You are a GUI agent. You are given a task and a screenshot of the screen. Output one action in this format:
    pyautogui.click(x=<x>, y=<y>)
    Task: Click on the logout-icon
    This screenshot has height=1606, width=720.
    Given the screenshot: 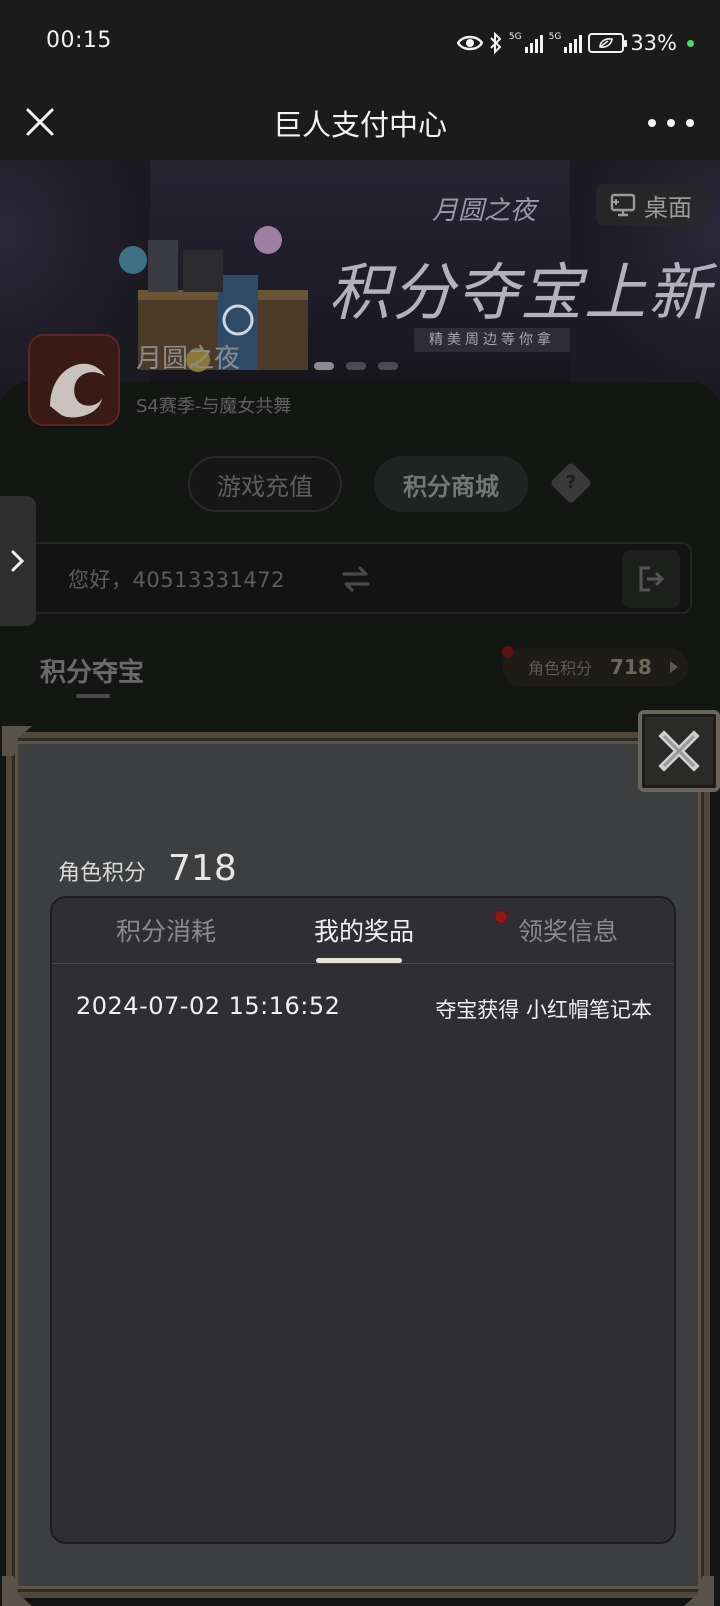 What is the action you would take?
    pyautogui.click(x=652, y=579)
    